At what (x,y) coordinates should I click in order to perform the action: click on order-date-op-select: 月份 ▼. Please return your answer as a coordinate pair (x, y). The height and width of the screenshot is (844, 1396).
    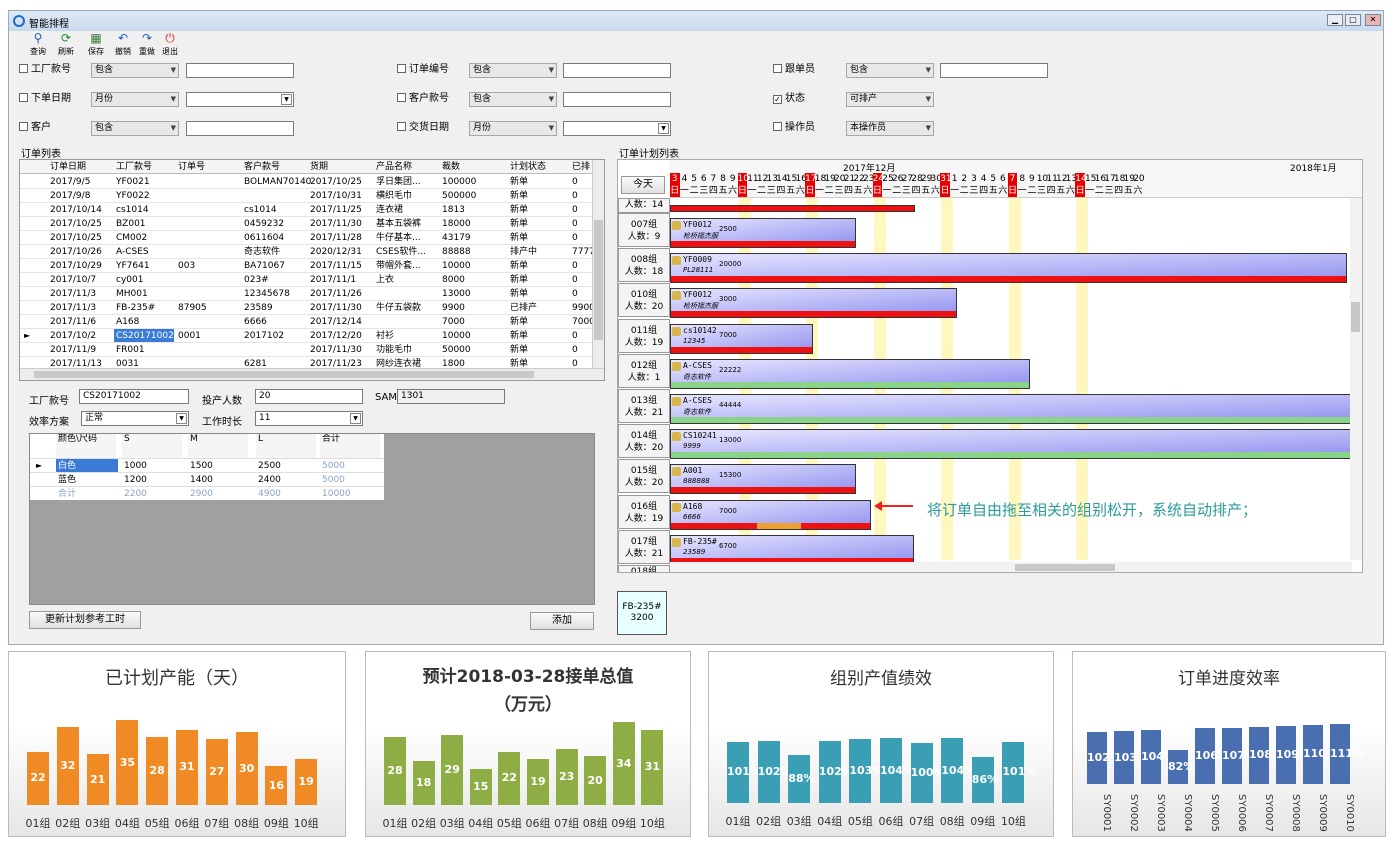
    Looking at the image, I should click on (135, 99).